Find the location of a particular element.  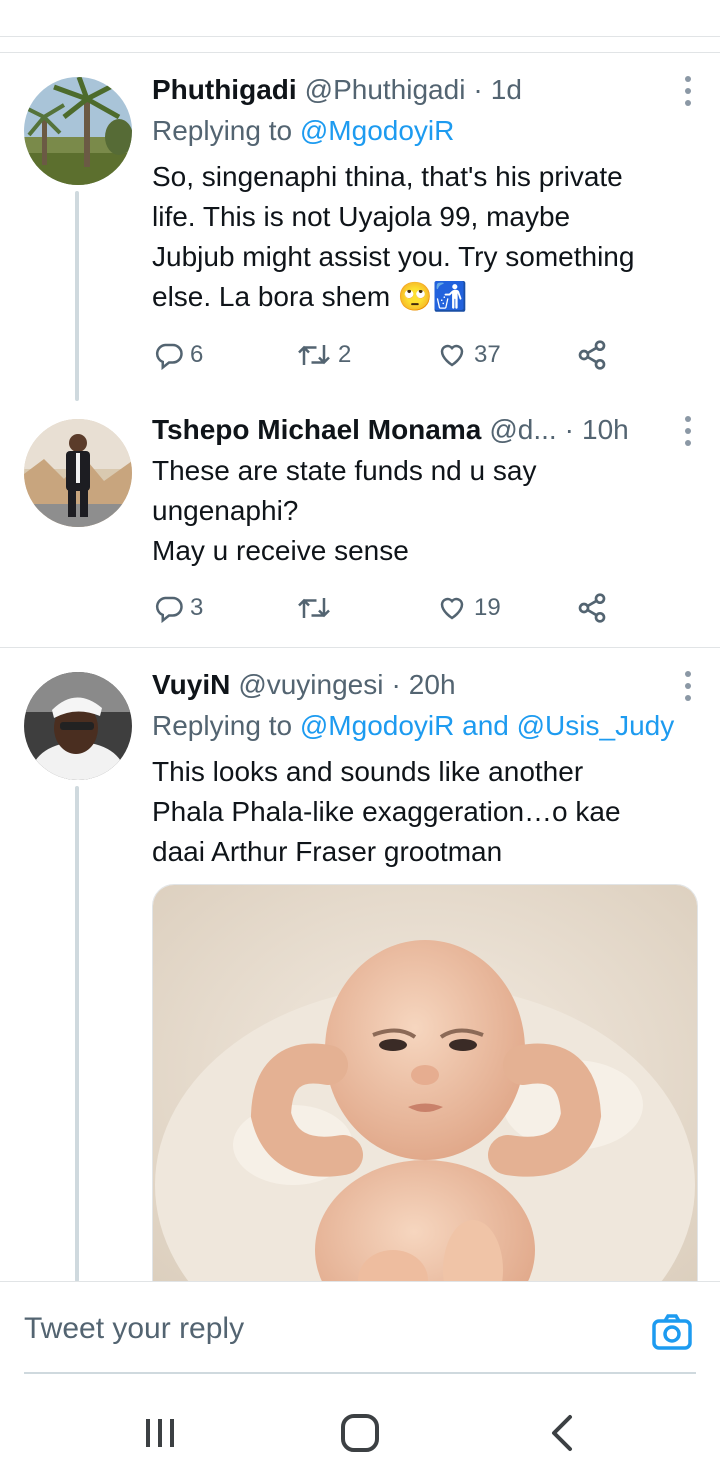

like-count: 37 is located at coordinates (487, 354).